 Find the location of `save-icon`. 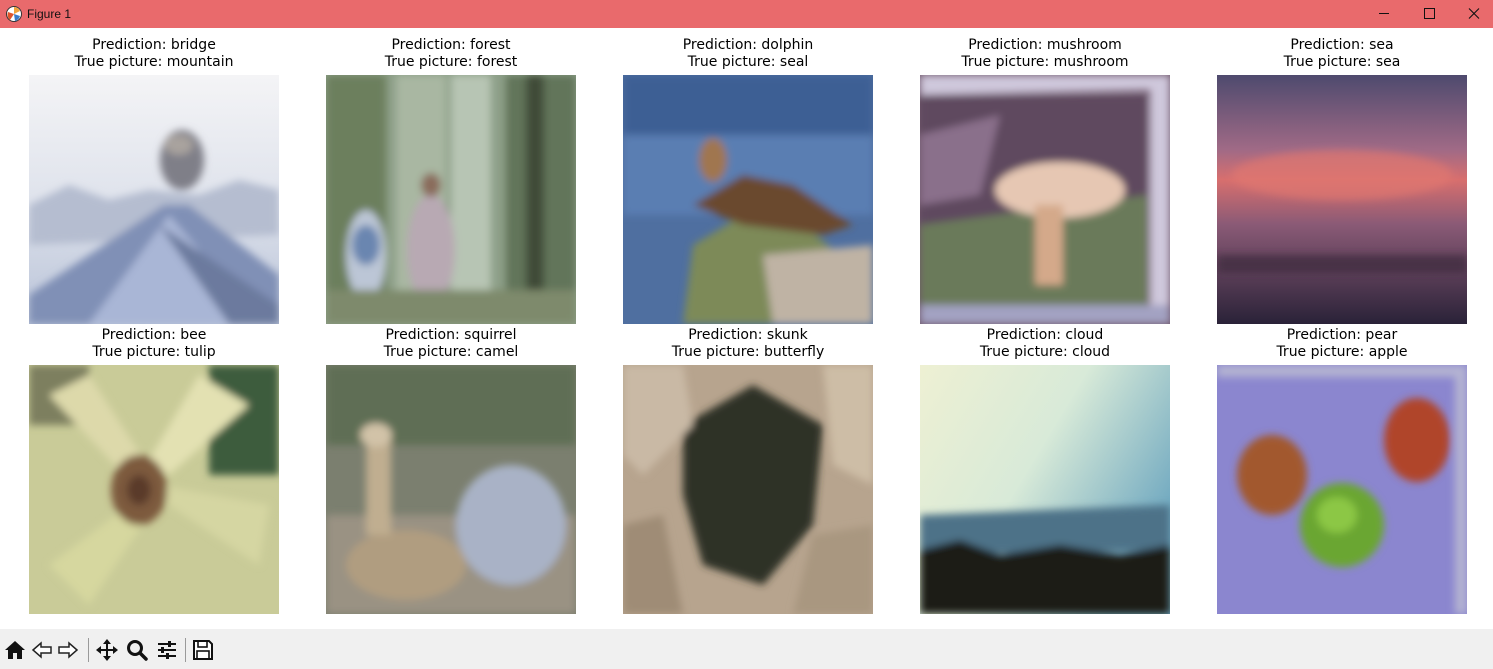

save-icon is located at coordinates (203, 650).